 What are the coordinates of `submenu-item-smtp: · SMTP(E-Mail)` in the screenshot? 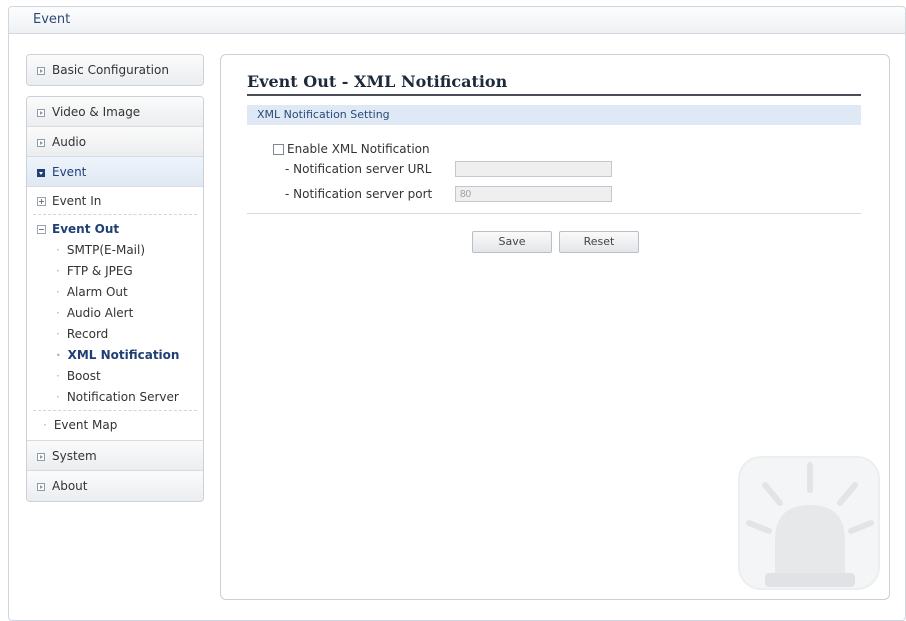 It's located at (115, 250).